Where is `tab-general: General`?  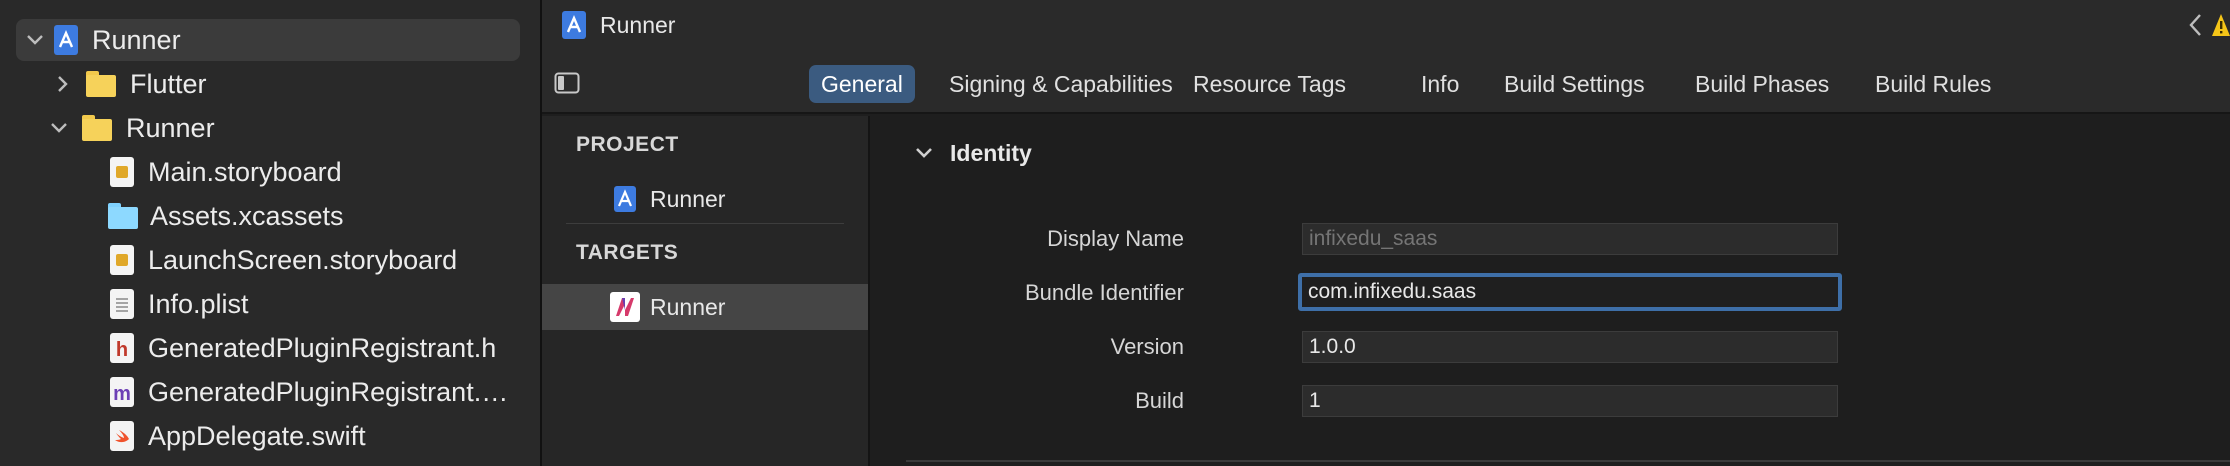
tab-general: General is located at coordinates (862, 84).